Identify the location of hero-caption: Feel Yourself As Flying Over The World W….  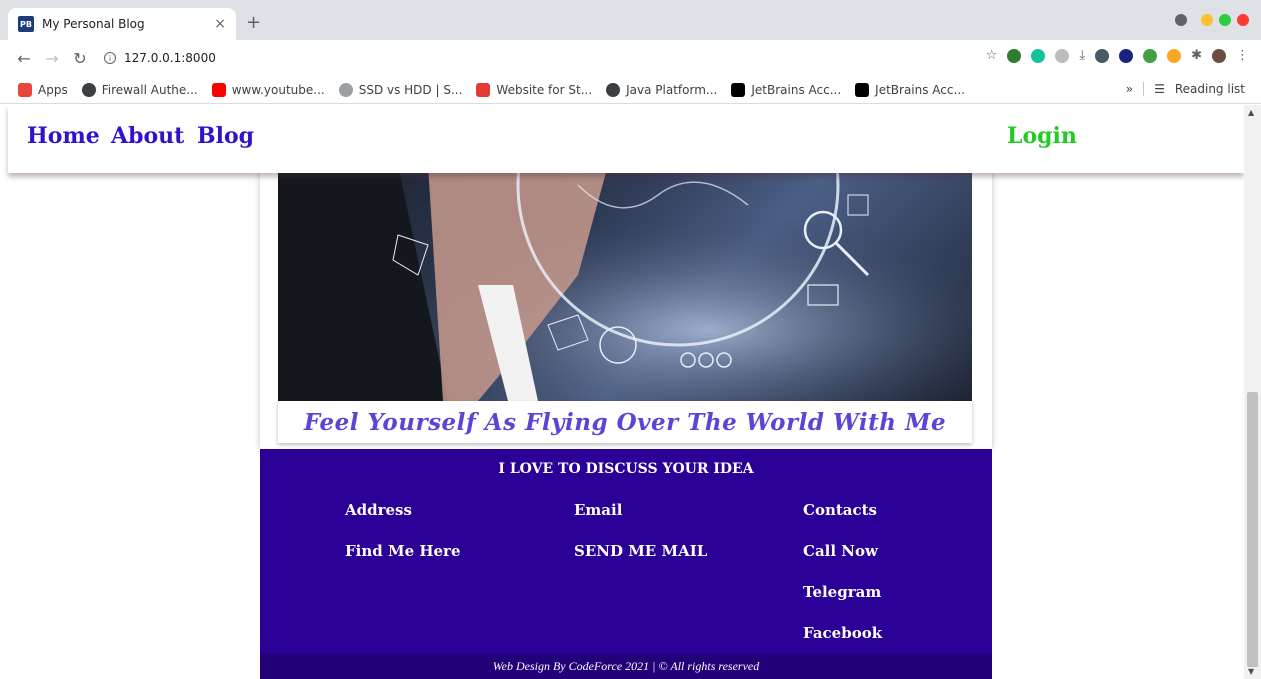
(625, 422).